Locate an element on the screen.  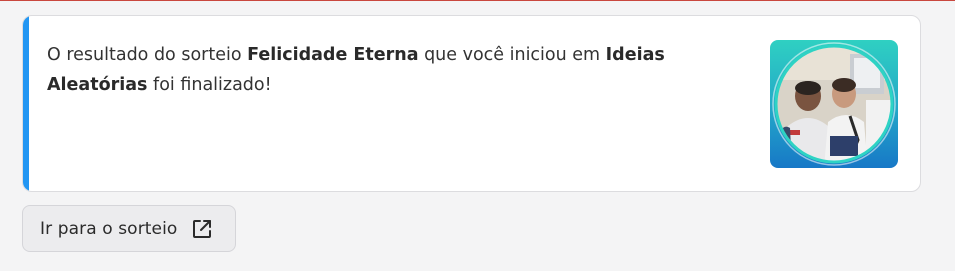
go-to-giveaway-label: Ir para o sorteio is located at coordinates (109, 228).